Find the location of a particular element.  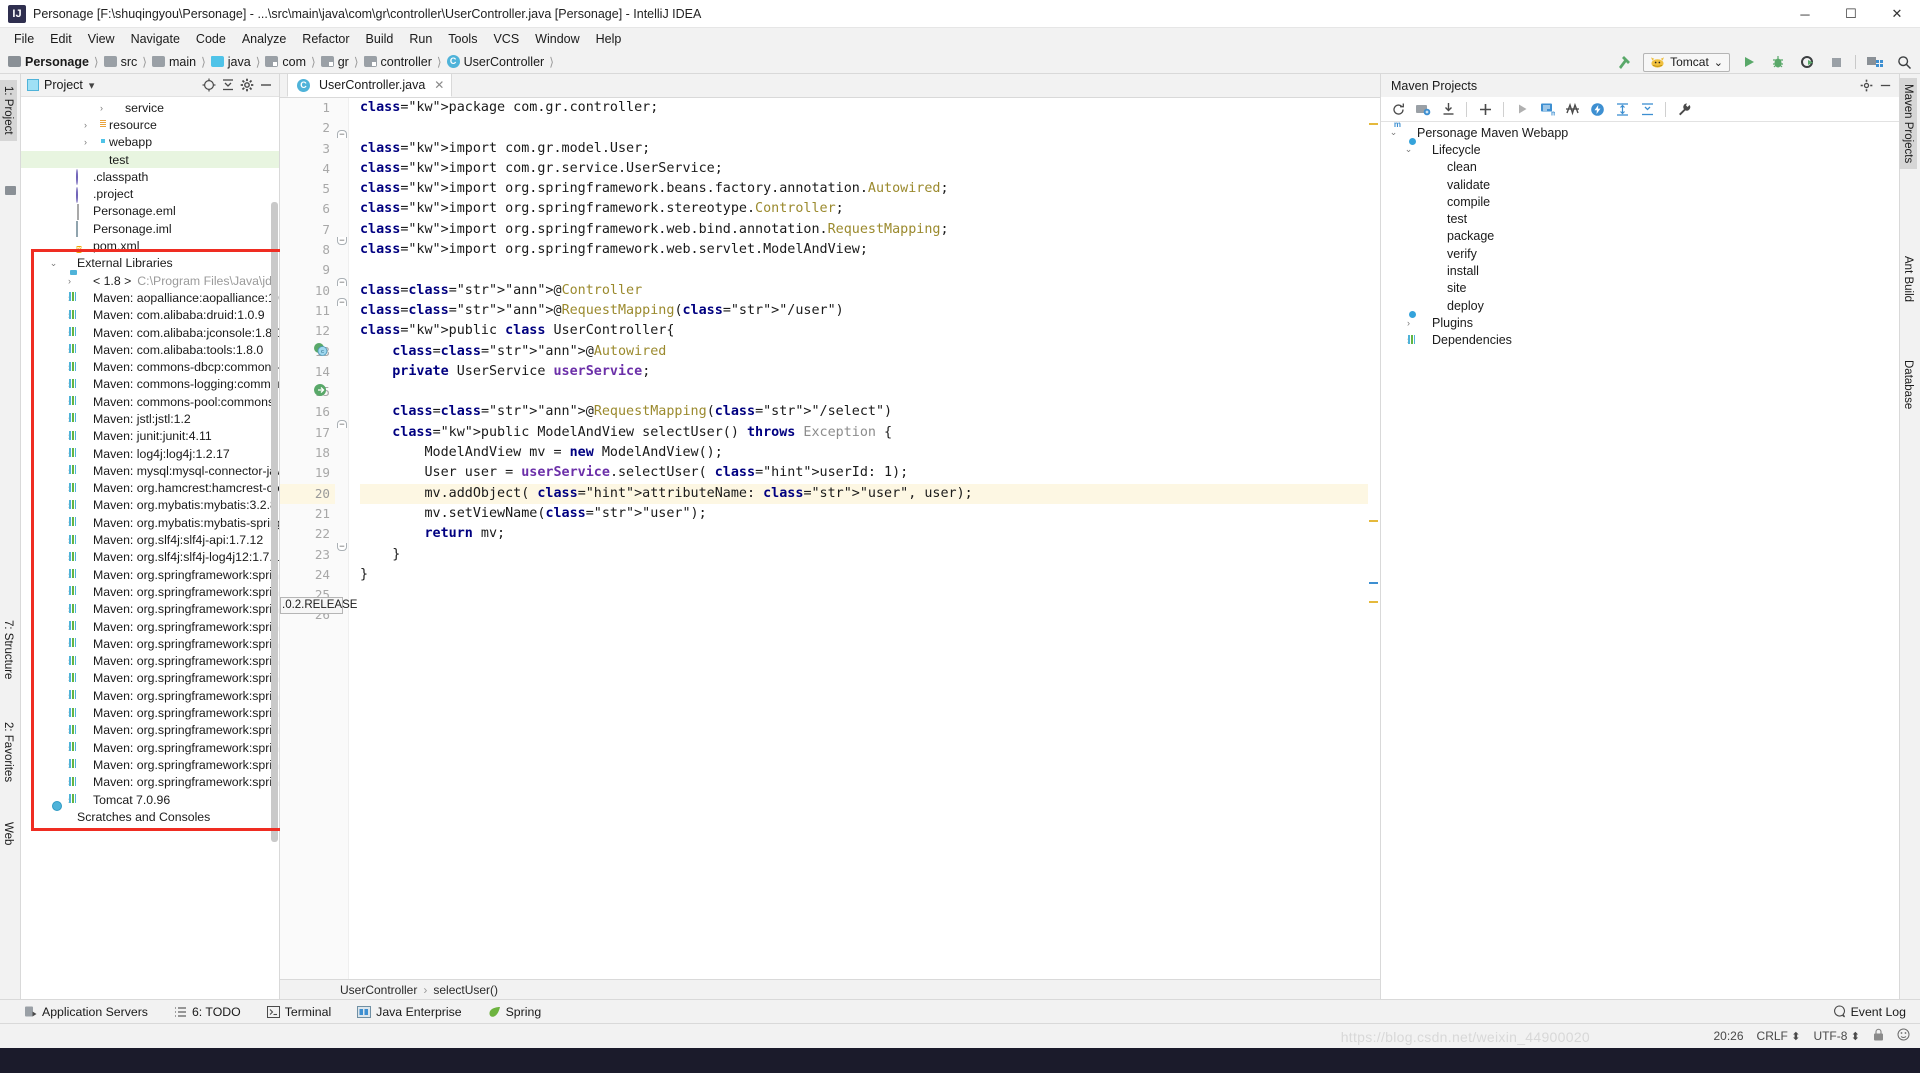

breadcrumb-item-controller: controller ⟩ is located at coordinates (405, 62).